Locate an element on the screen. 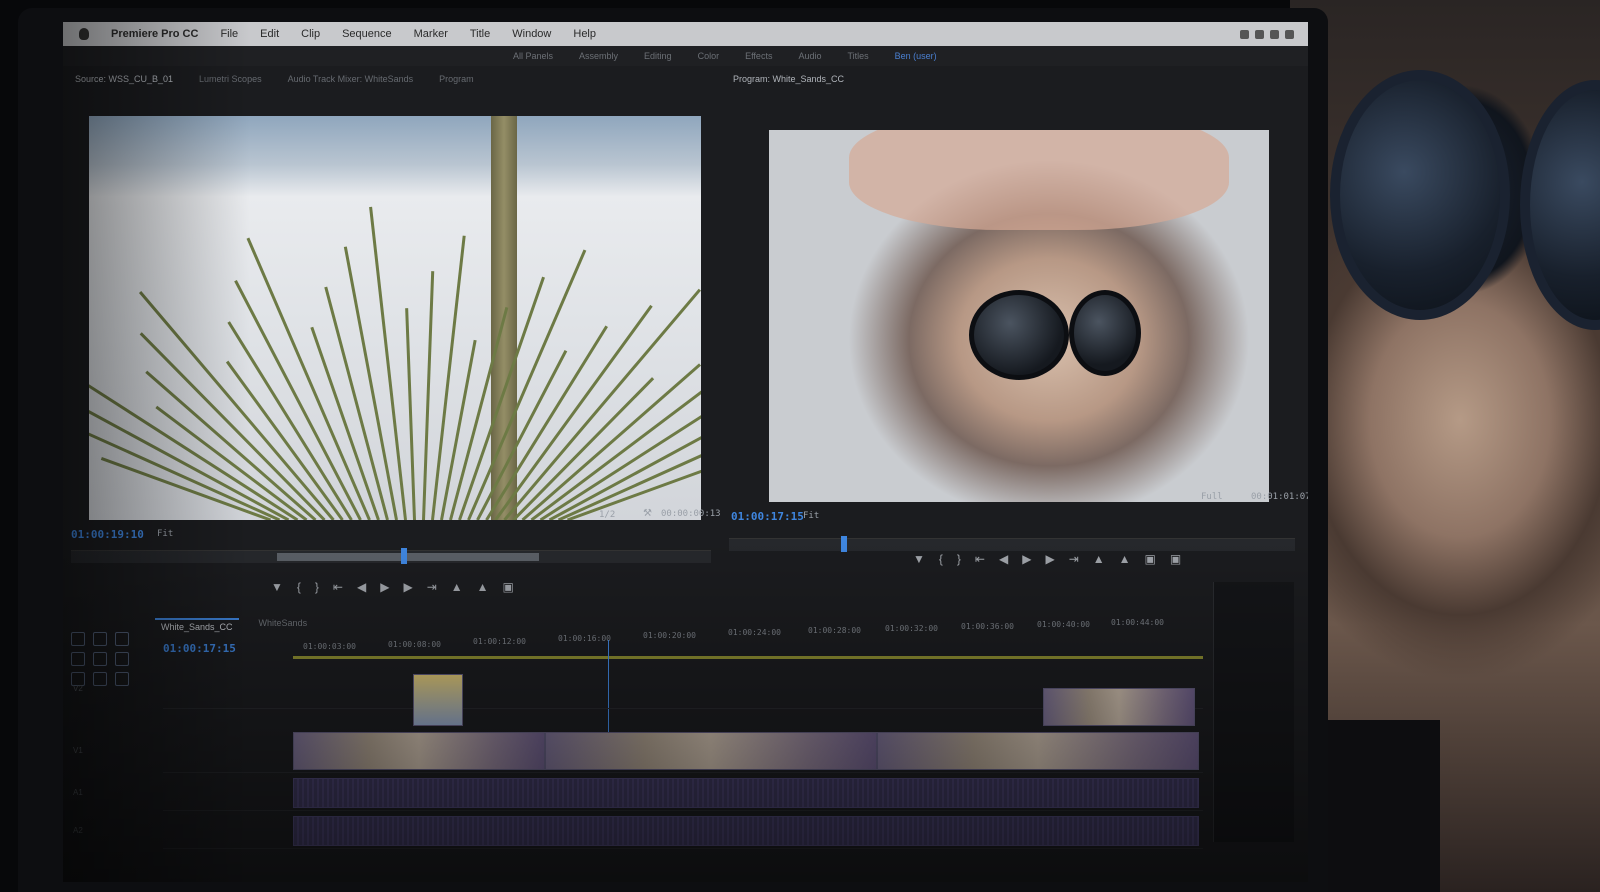 This screenshot has height=892, width=1600. menu-clip: Clip is located at coordinates (310, 34).